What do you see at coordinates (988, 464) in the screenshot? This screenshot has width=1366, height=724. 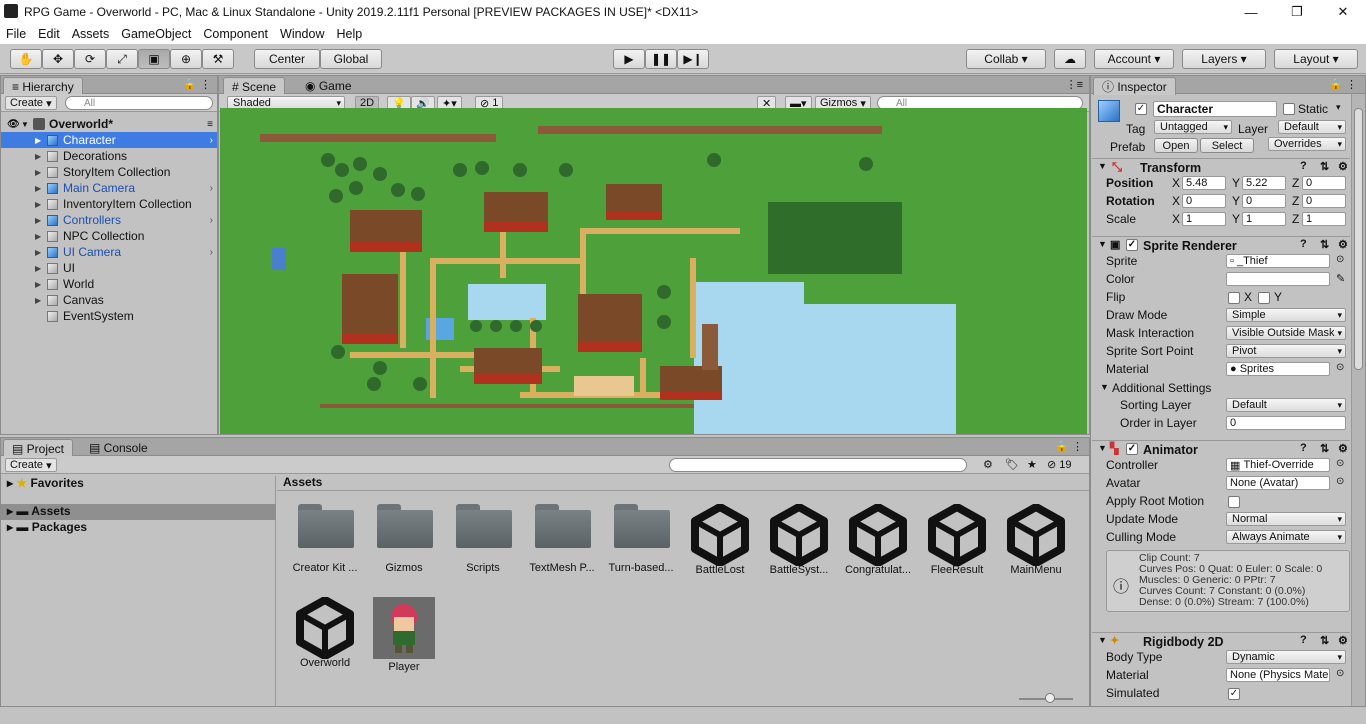 I see `filter-by-type-icon: ⚙` at bounding box center [988, 464].